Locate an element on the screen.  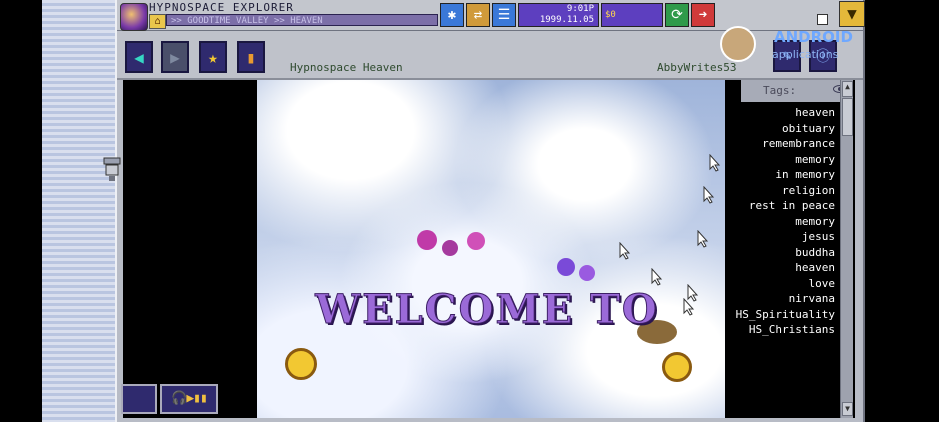
favorite-star-icon: ★ is located at coordinates (213, 57).